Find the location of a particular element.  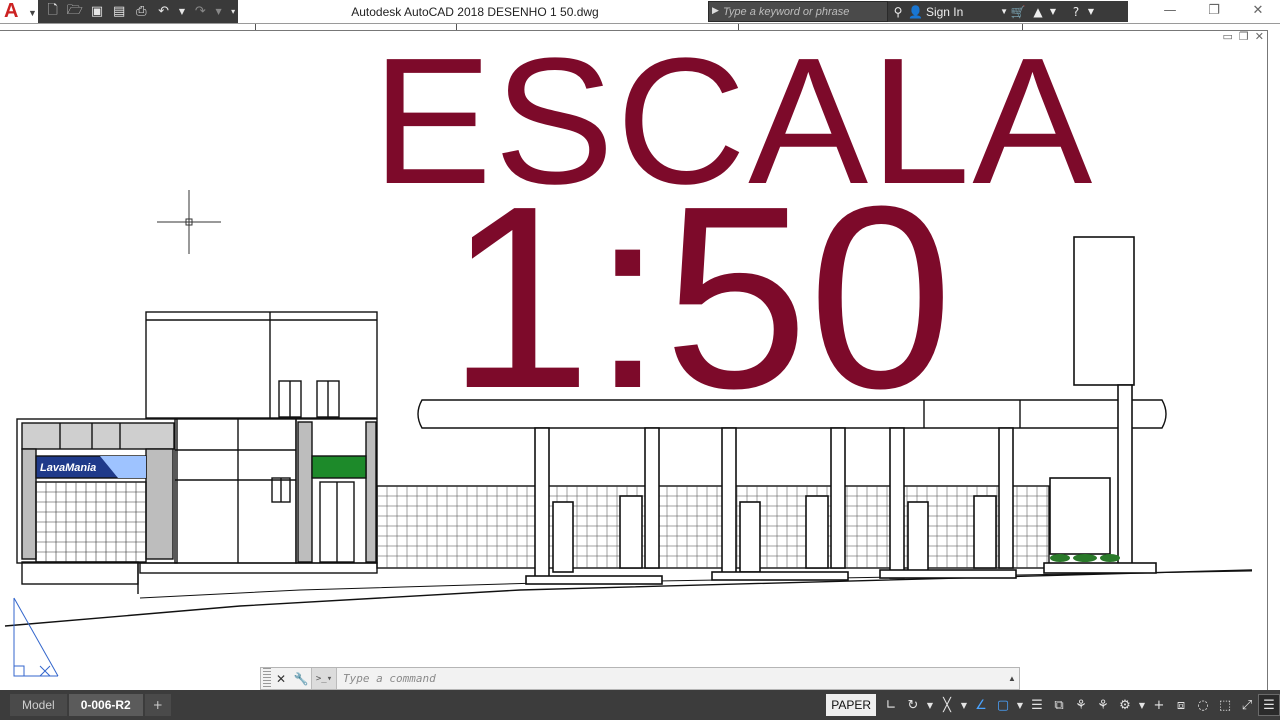

application-menu-button: A ▼ is located at coordinates (19, 12).